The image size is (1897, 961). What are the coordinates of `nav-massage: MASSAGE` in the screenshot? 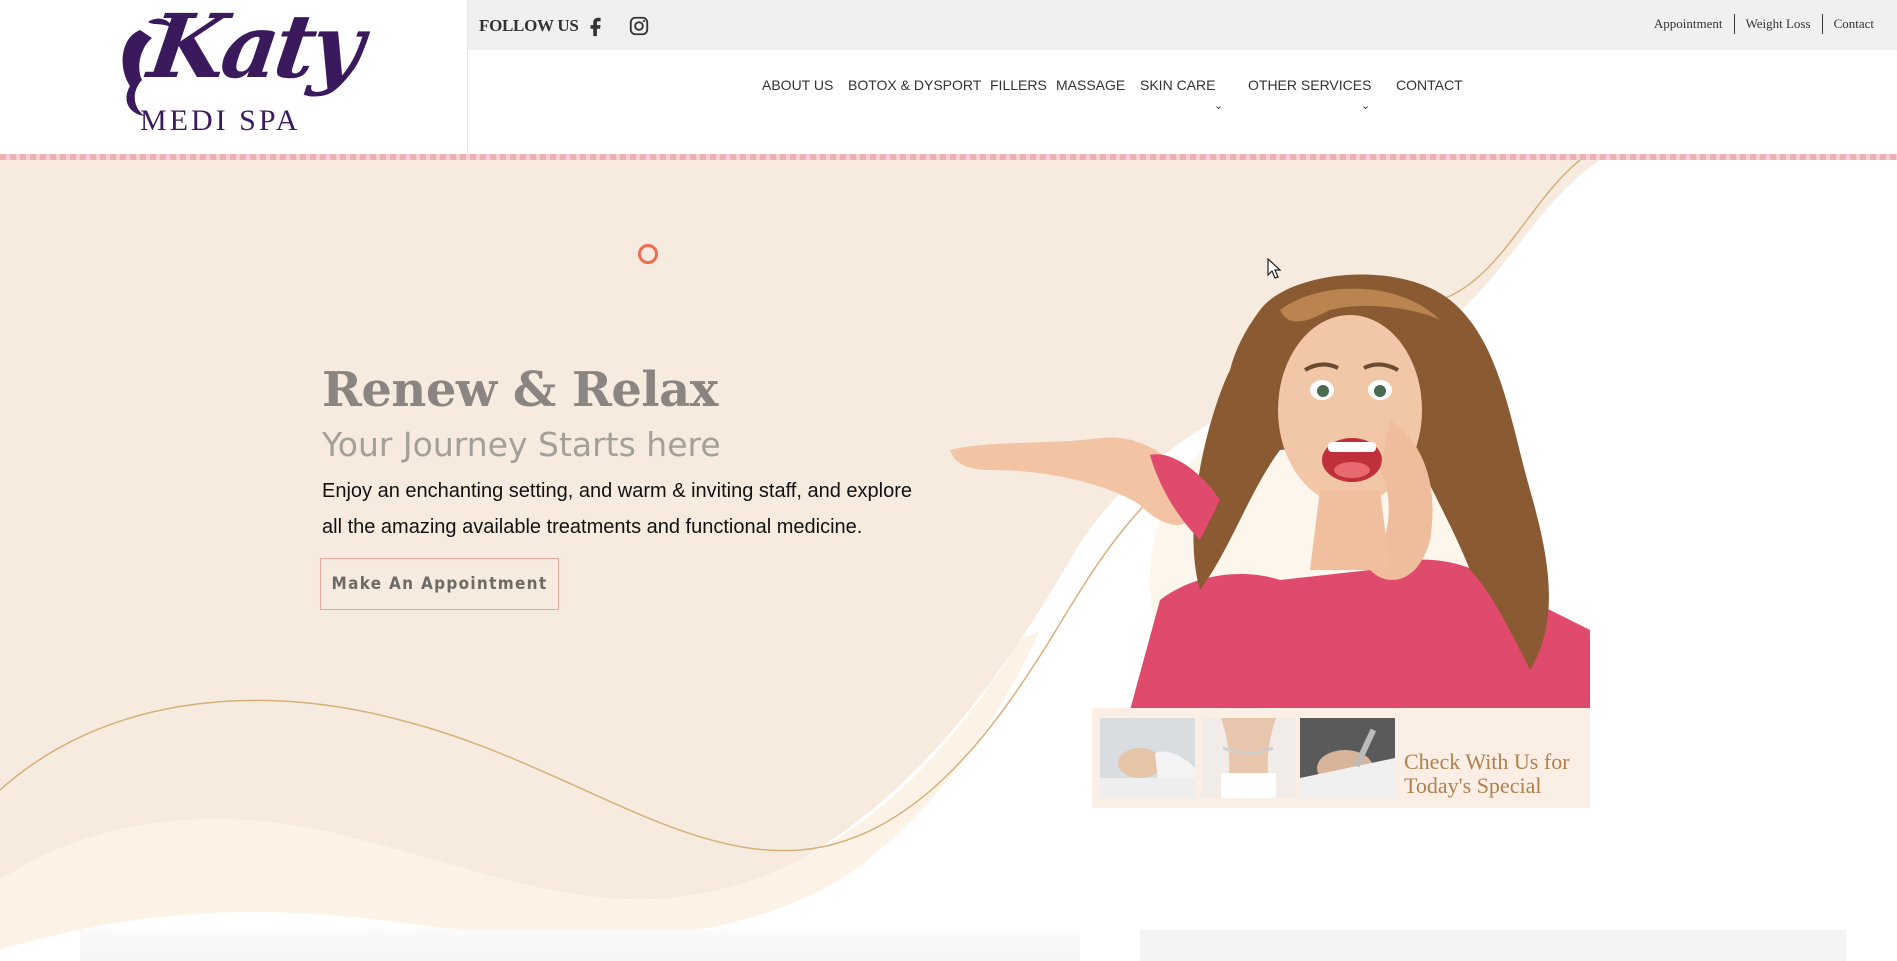 It's located at (1090, 85).